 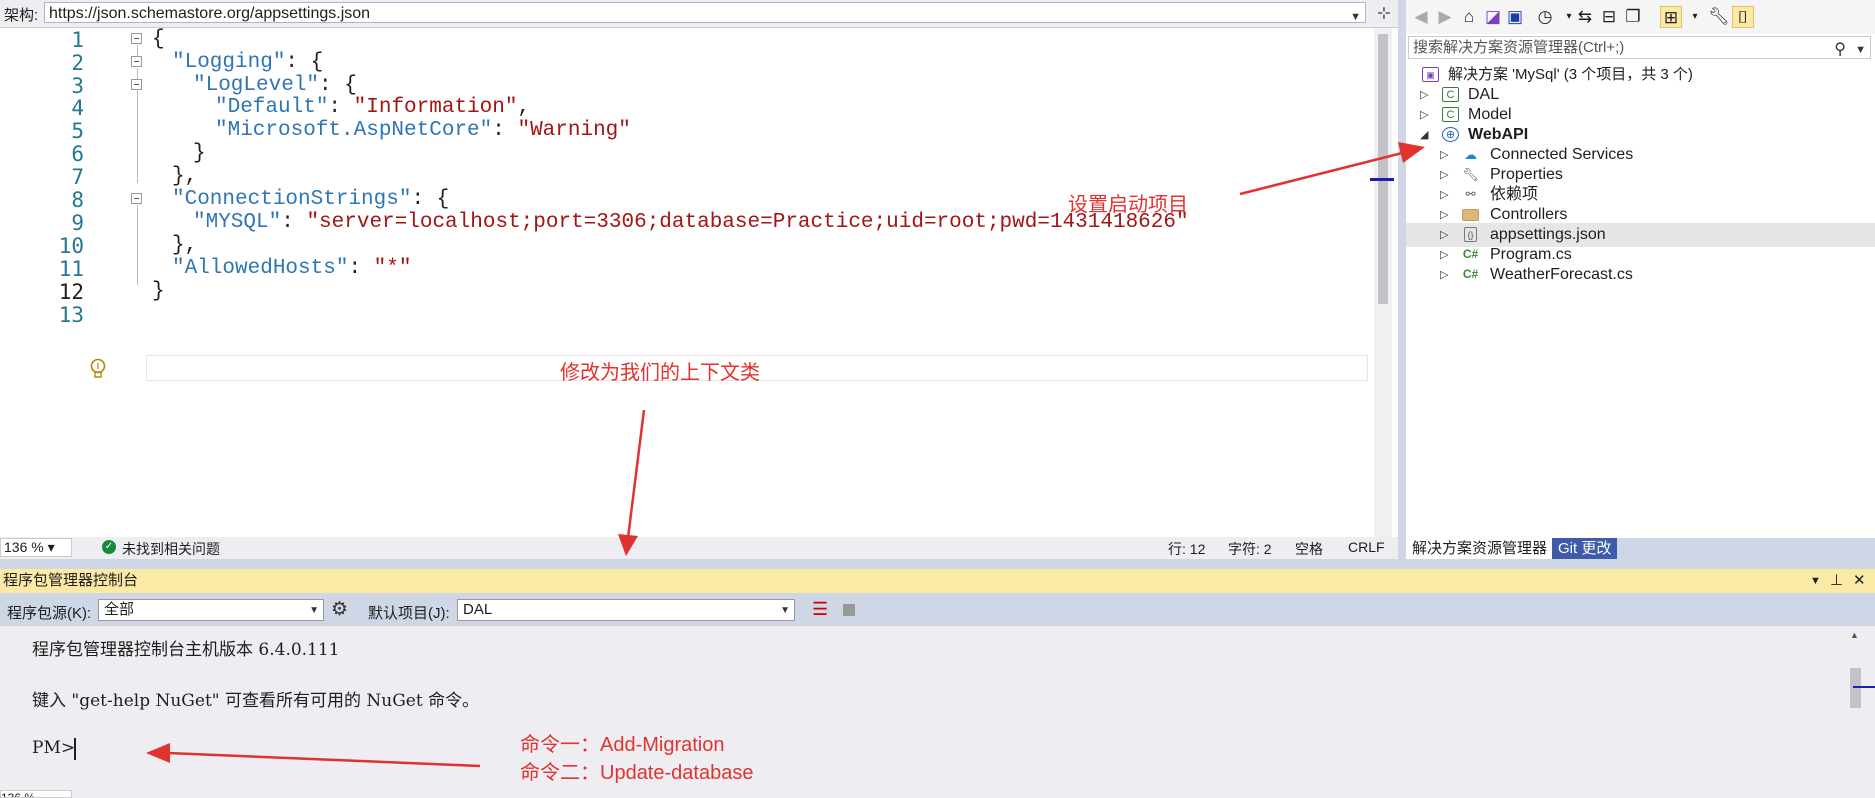 I want to click on arrow-to-webapi, so click(x=1323, y=173).